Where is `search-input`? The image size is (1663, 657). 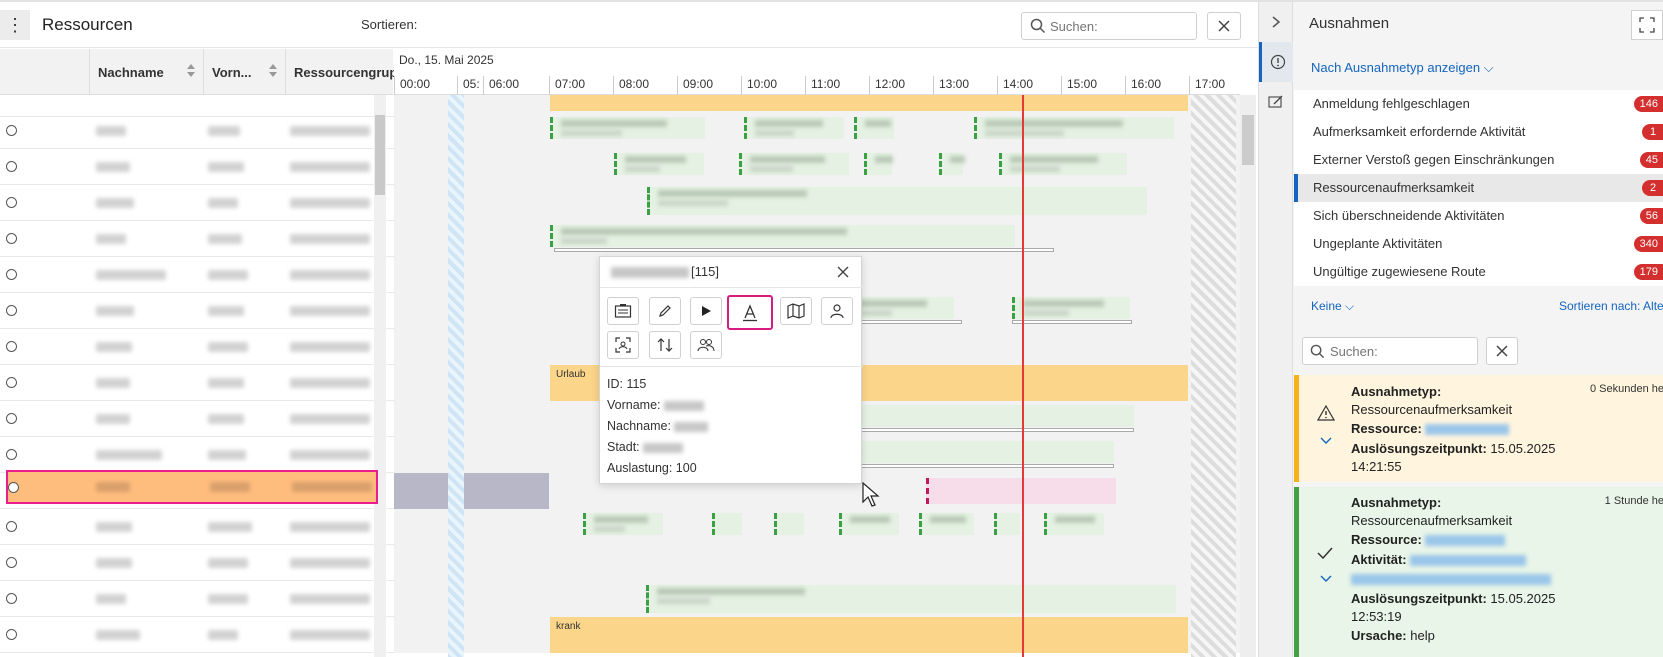
search-input is located at coordinates (1120, 26).